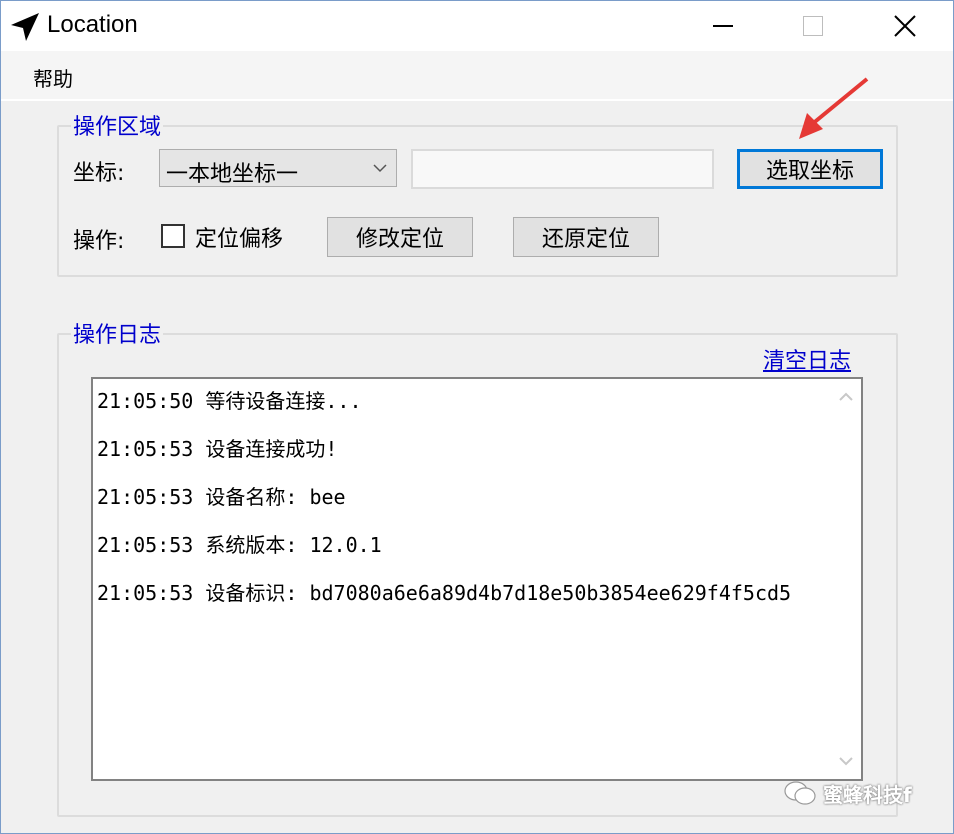 The image size is (954, 834). I want to click on restore-location-button: 还原定位, so click(586, 237).